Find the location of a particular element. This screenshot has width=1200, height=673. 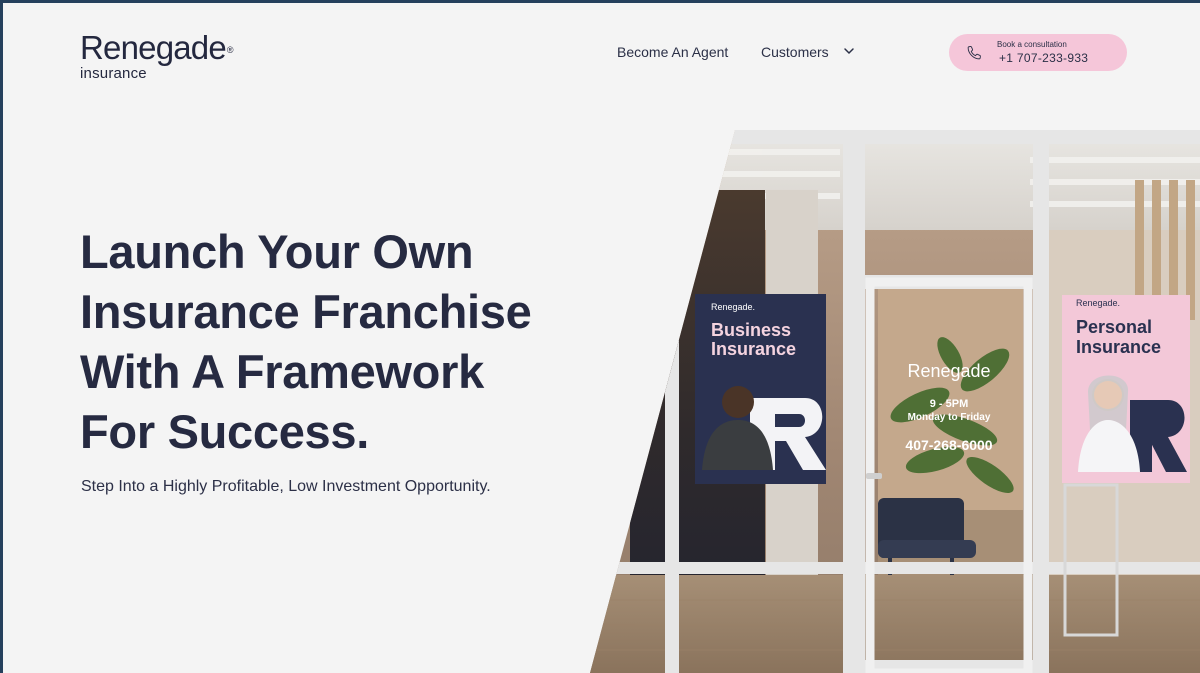

door-phone: 407-268-6000 is located at coordinates (949, 445).